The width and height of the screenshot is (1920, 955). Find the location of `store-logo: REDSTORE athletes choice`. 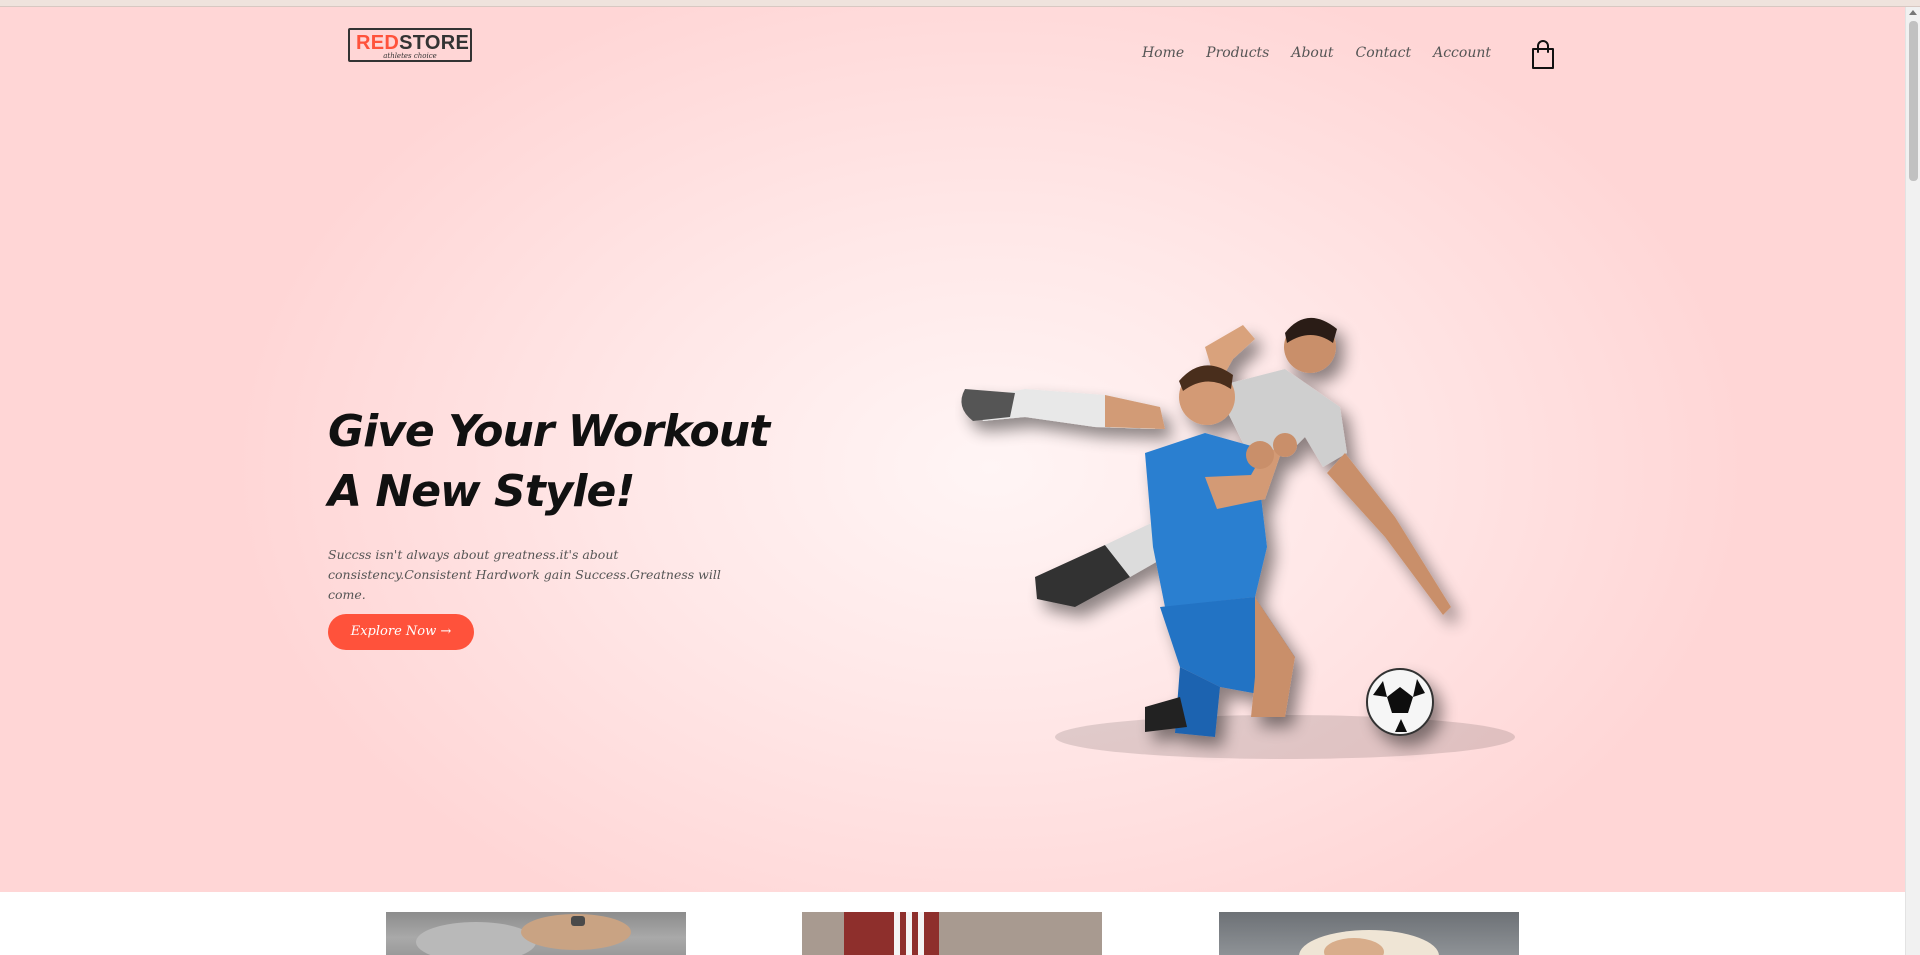

store-logo: REDSTORE athletes choice is located at coordinates (410, 45).